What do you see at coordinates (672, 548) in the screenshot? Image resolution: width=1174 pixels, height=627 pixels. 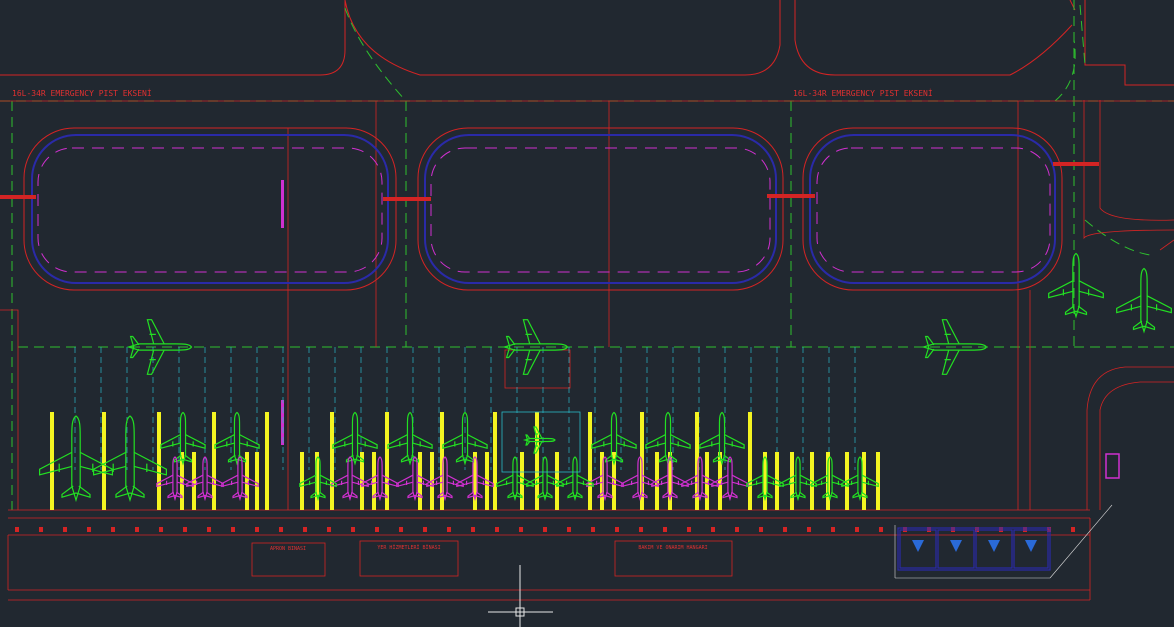 I see `building-label-3: BAKIM VE ONARIM HANGARI` at bounding box center [672, 548].